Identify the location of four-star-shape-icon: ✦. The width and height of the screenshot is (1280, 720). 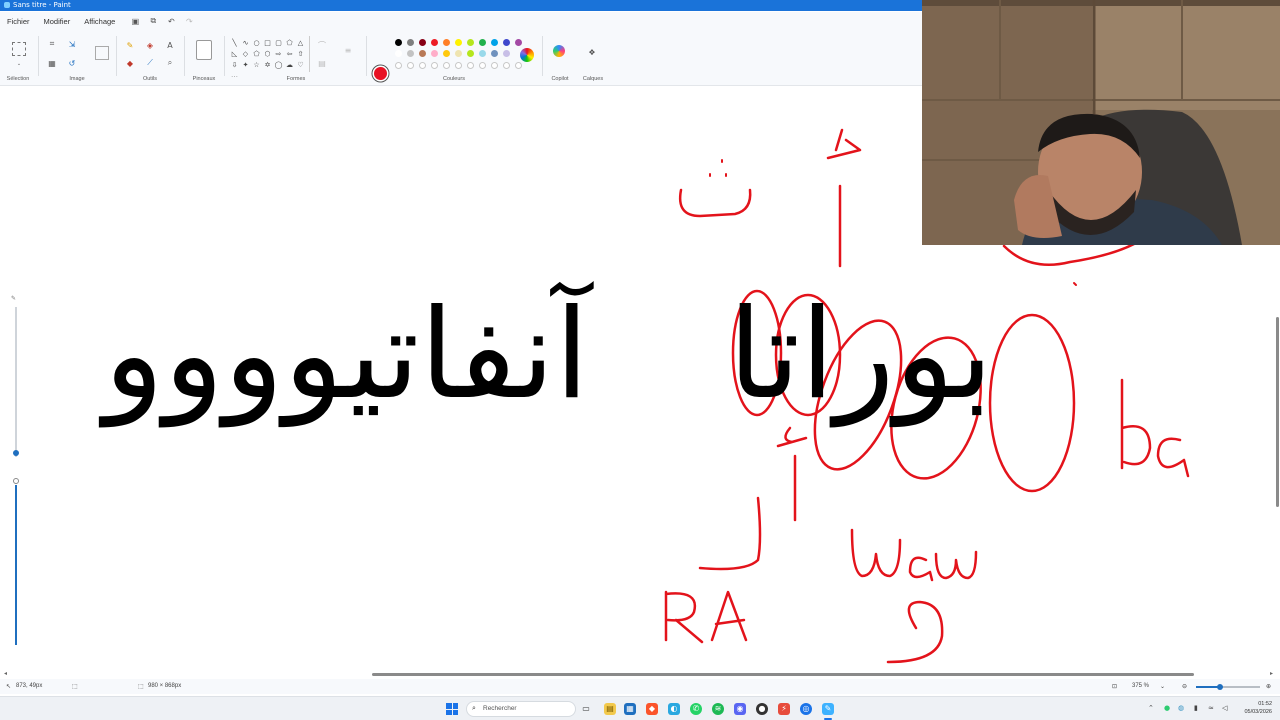
(245, 64).